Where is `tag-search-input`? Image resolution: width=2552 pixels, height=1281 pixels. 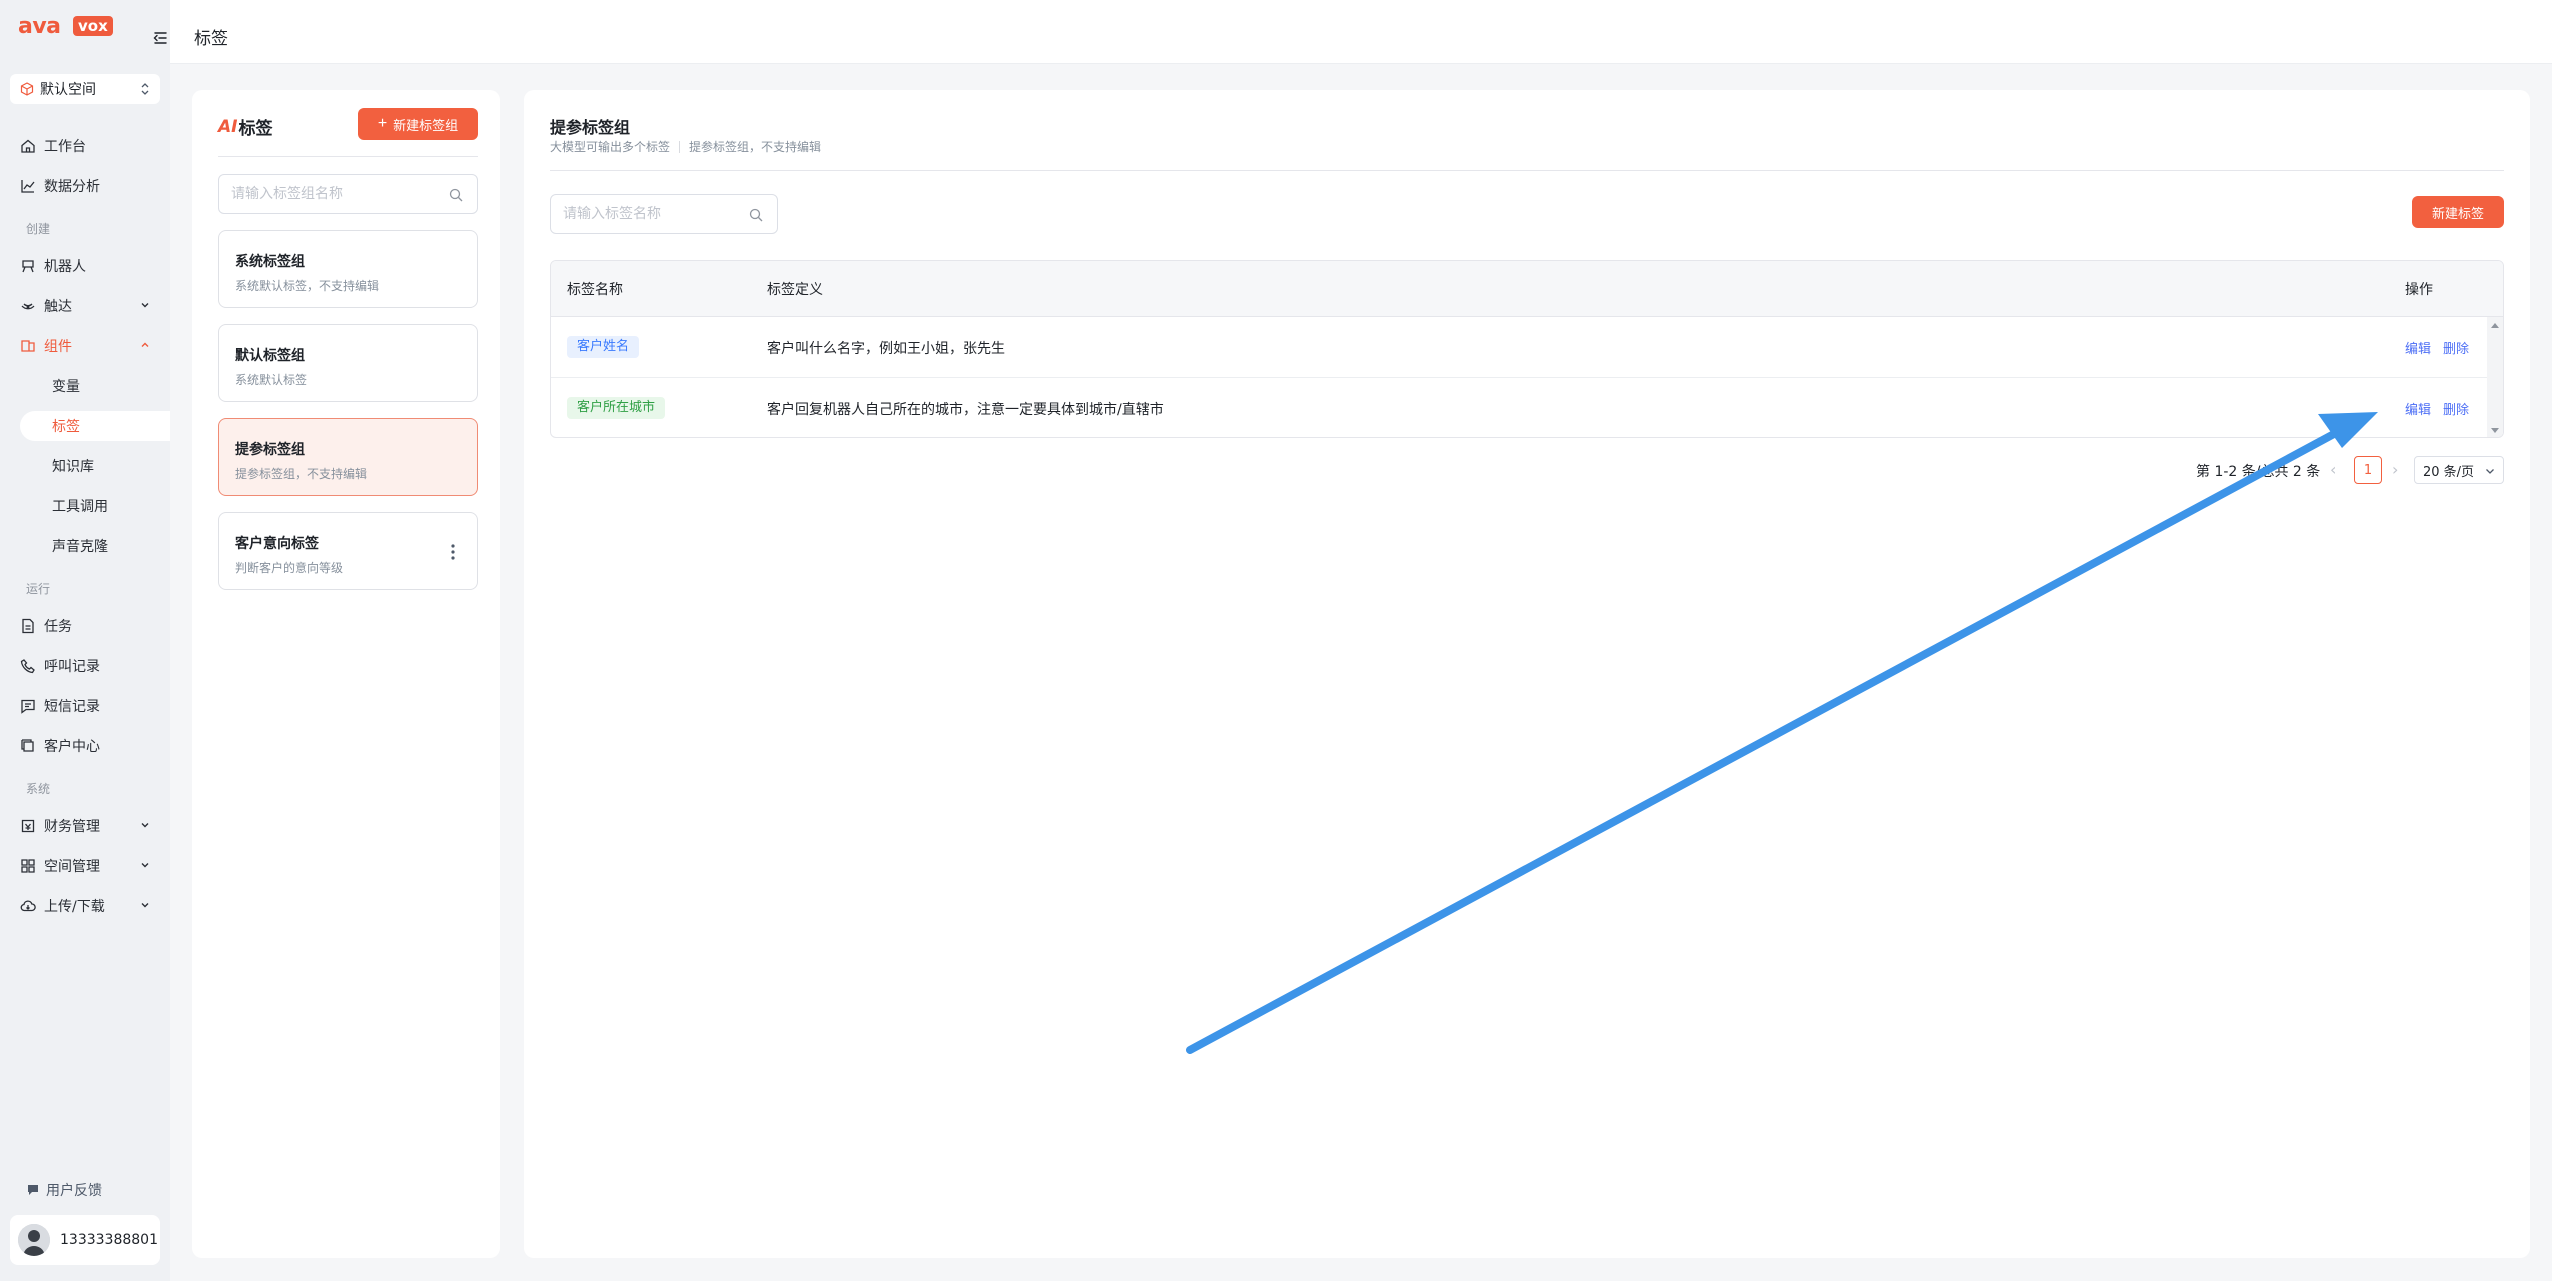
tag-search-input is located at coordinates (646, 214).